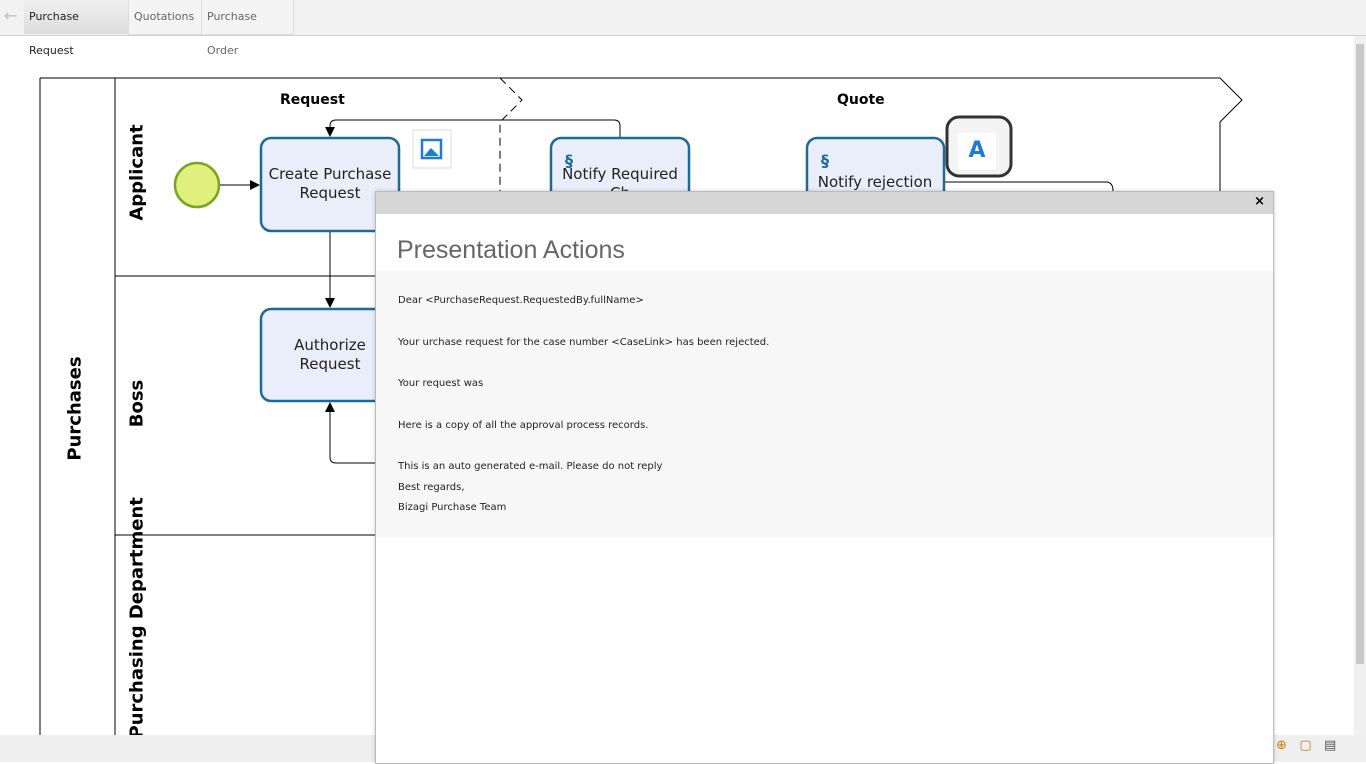 Image resolution: width=1366 pixels, height=764 pixels. I want to click on pool-label: Purchases, so click(75, 408).